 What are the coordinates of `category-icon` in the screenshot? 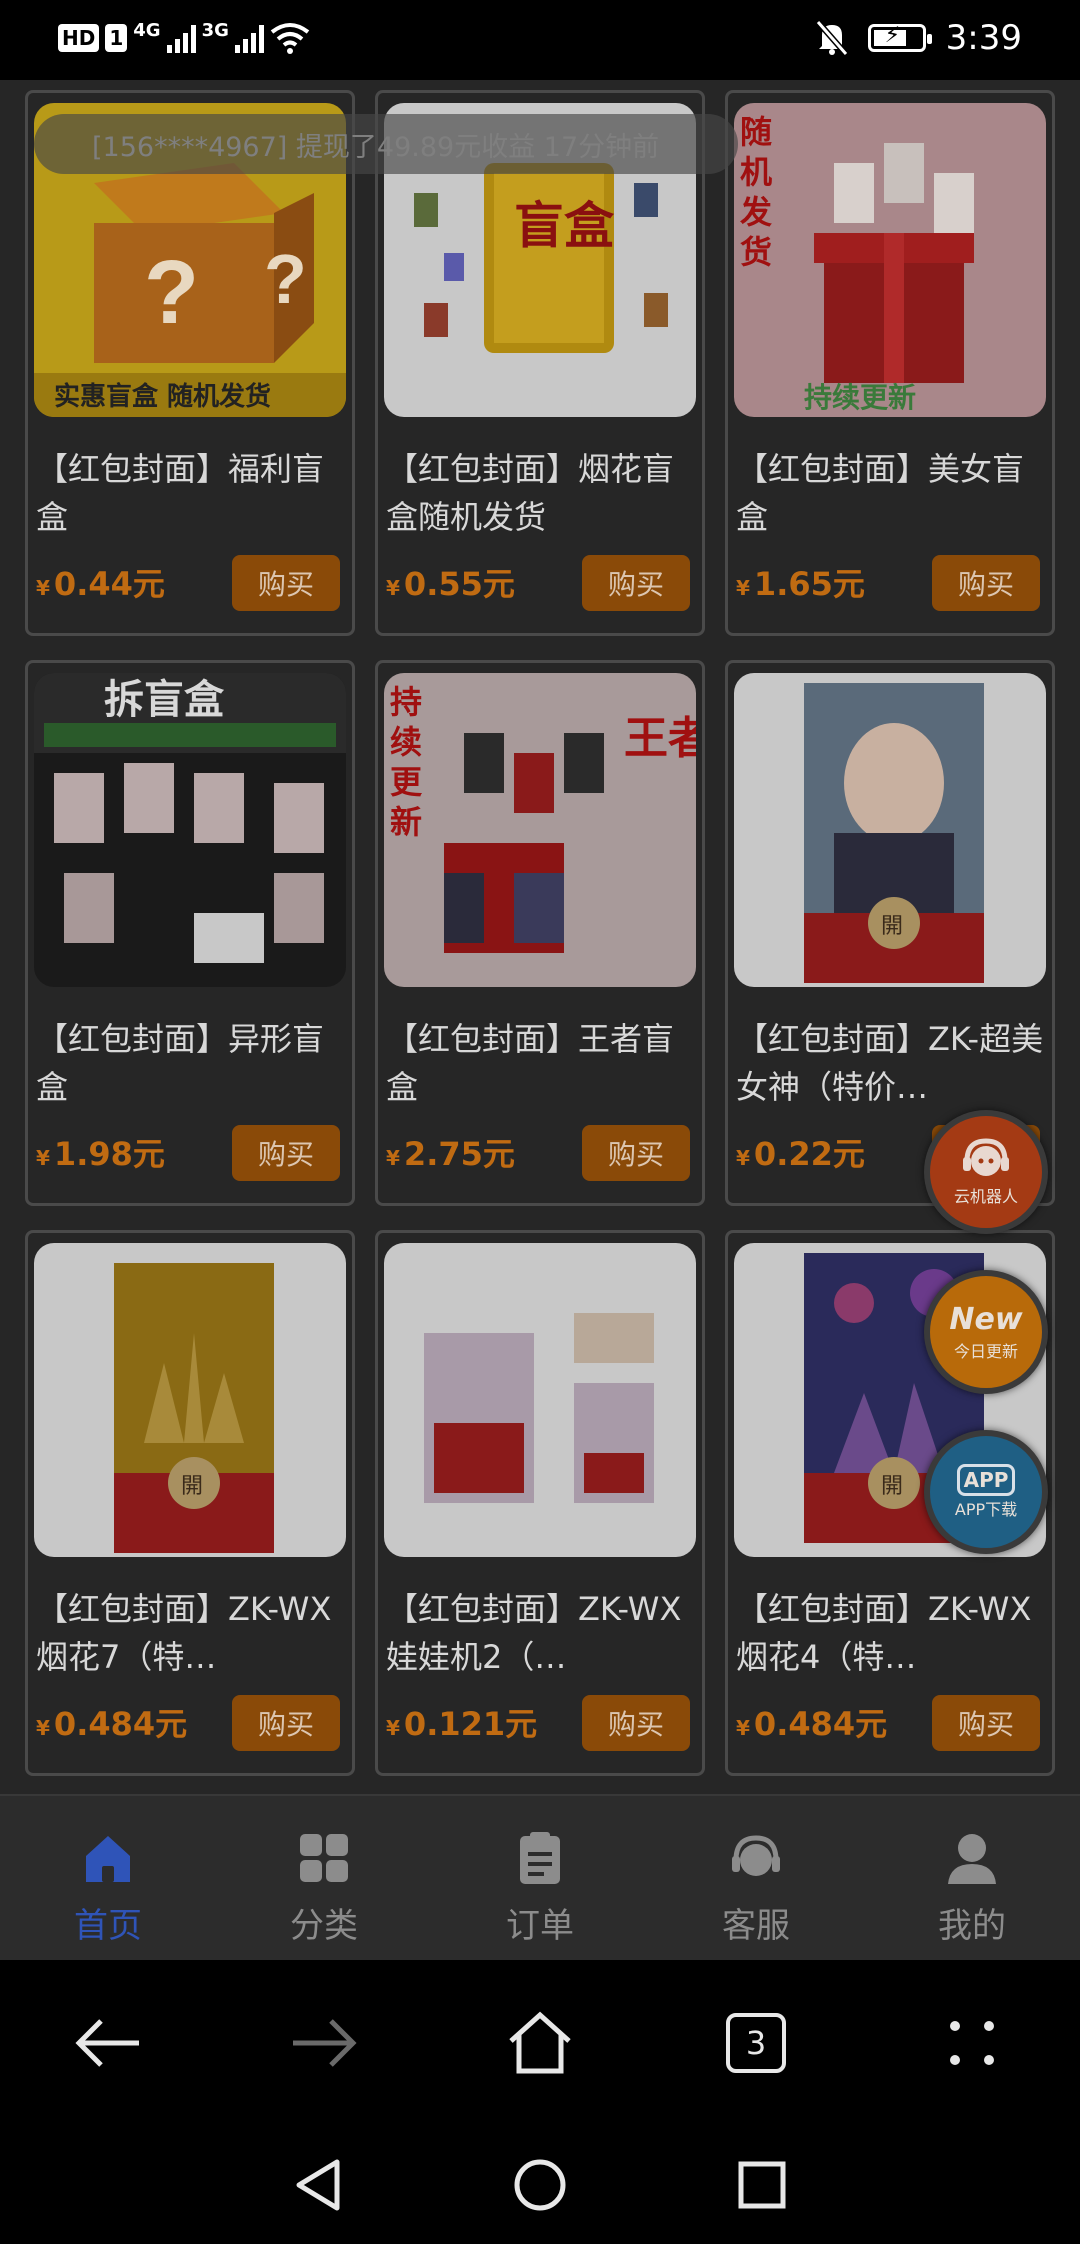 It's located at (324, 1858).